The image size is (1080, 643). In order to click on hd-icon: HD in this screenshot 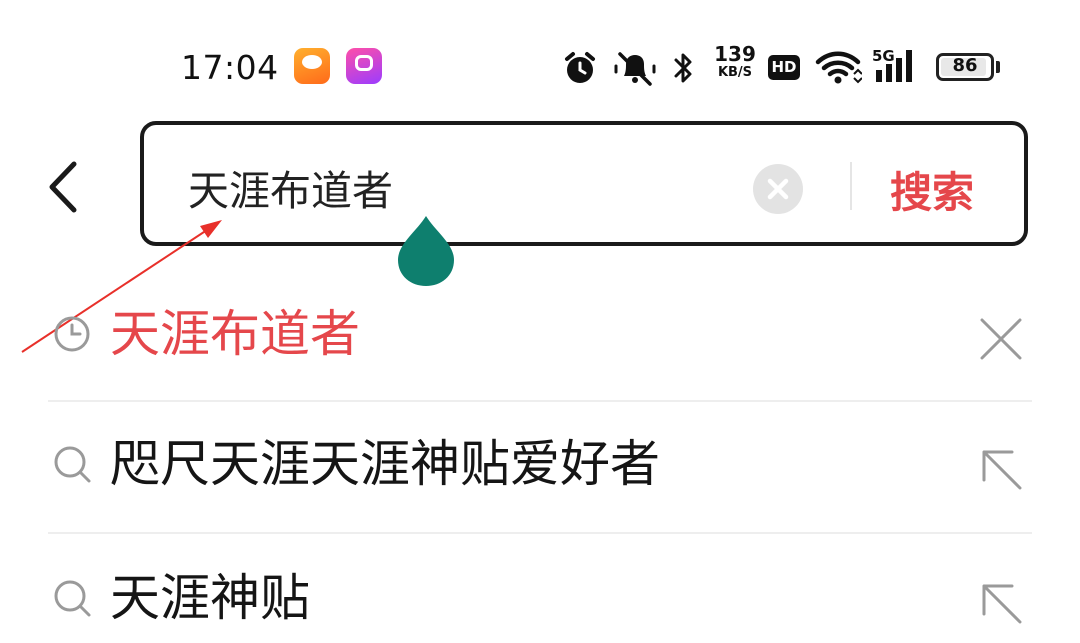, I will do `click(784, 67)`.